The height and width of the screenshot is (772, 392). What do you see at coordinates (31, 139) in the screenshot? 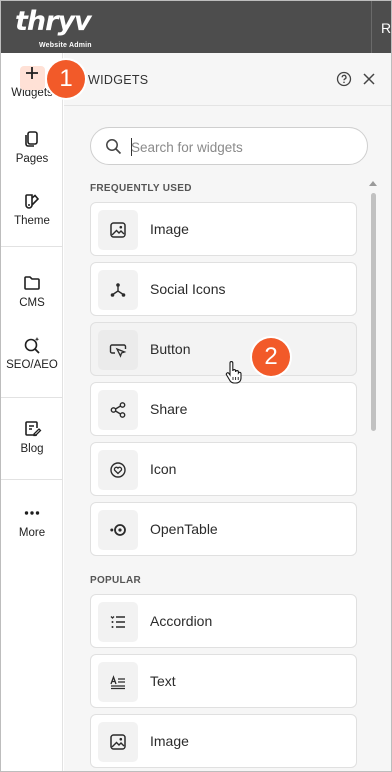
I see `pages-icon` at bounding box center [31, 139].